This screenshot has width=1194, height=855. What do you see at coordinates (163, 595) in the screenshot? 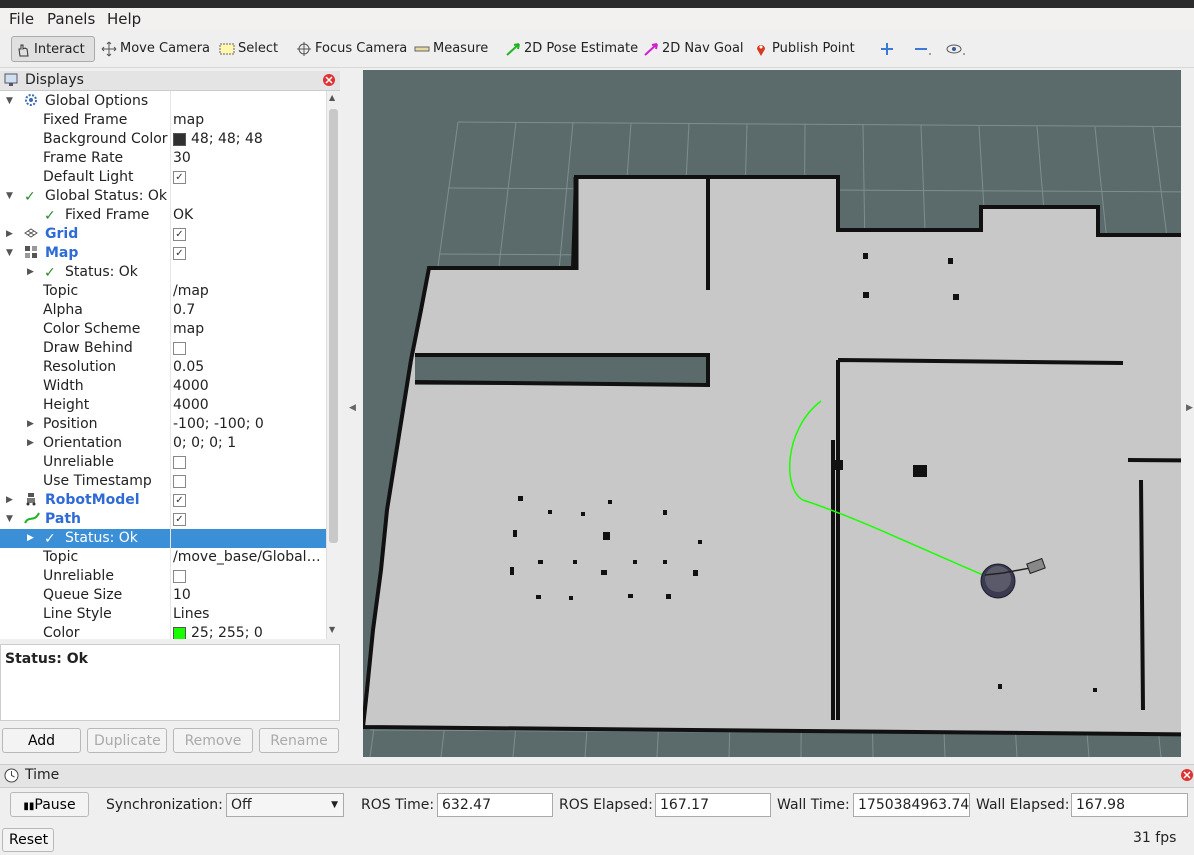
I see `tree-row: Queue Size 10` at bounding box center [163, 595].